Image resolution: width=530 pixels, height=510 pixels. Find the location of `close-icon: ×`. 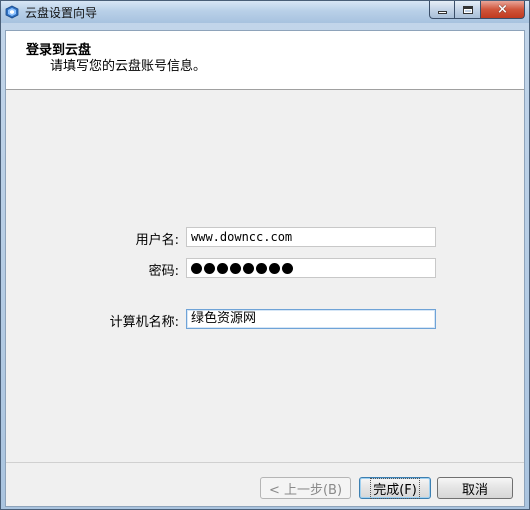

close-icon: × is located at coordinates (502, 9).